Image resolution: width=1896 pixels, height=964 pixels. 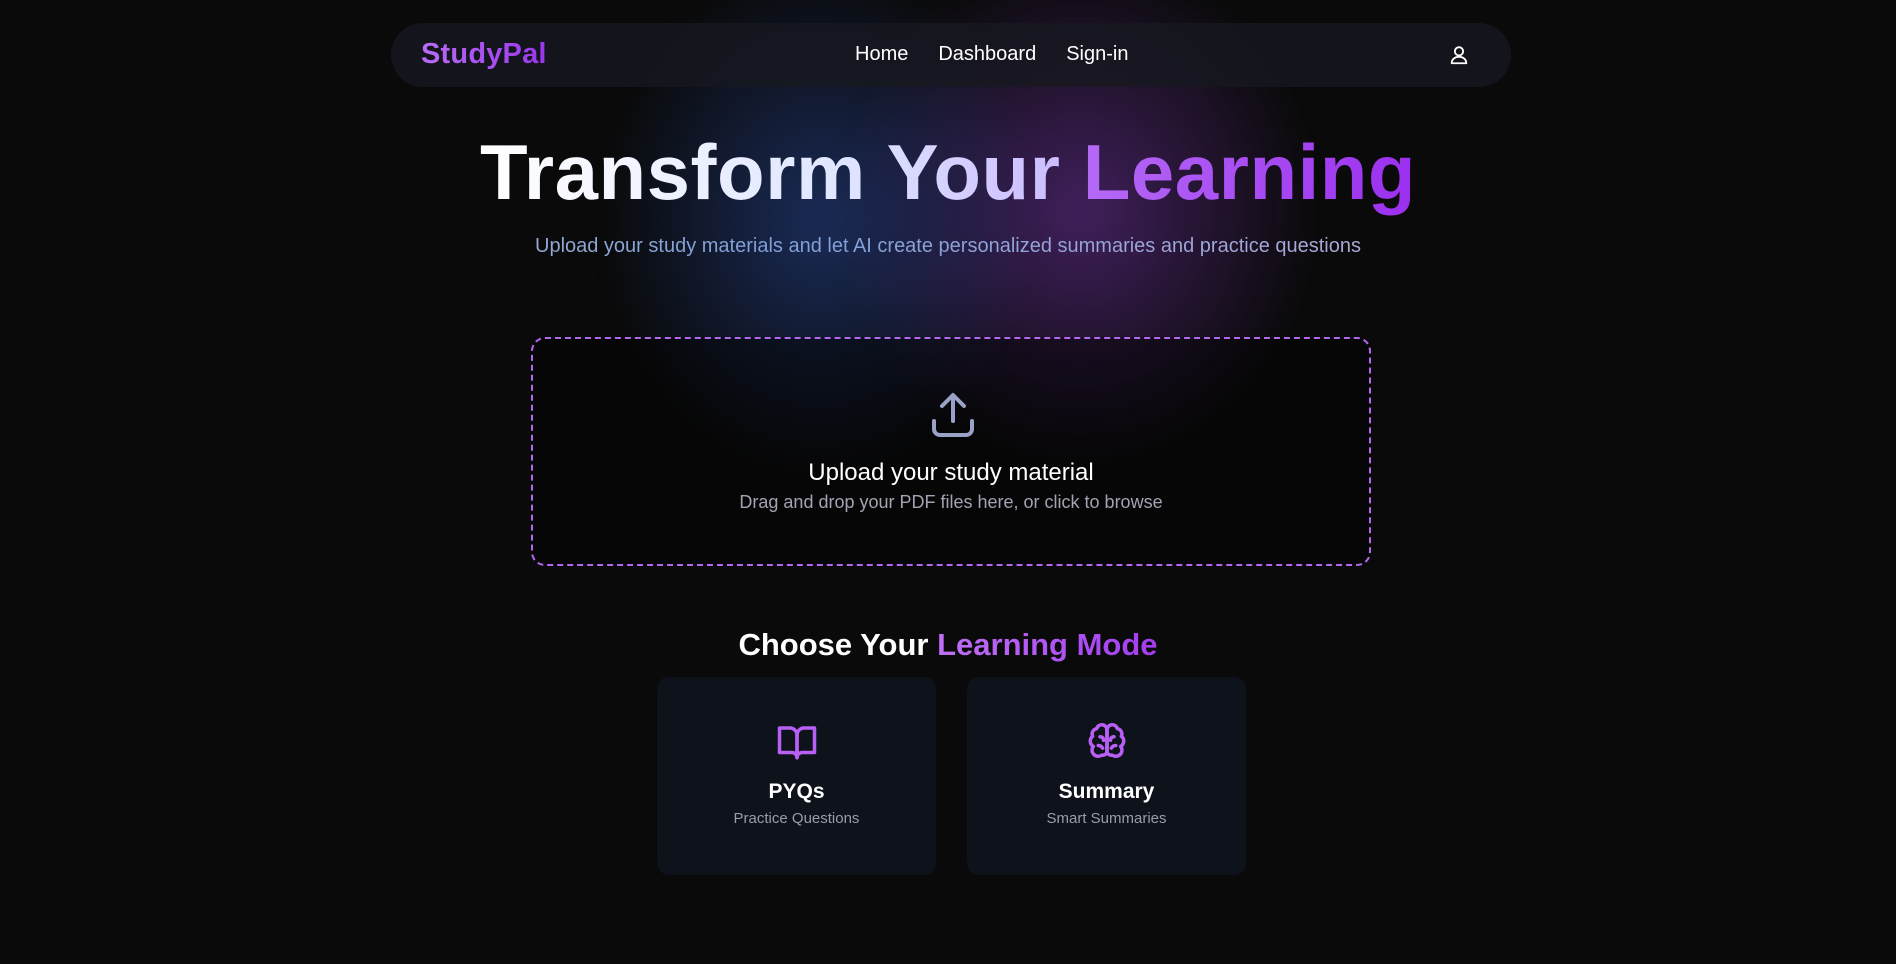 What do you see at coordinates (951, 472) in the screenshot?
I see `upload-title: Upload your study material` at bounding box center [951, 472].